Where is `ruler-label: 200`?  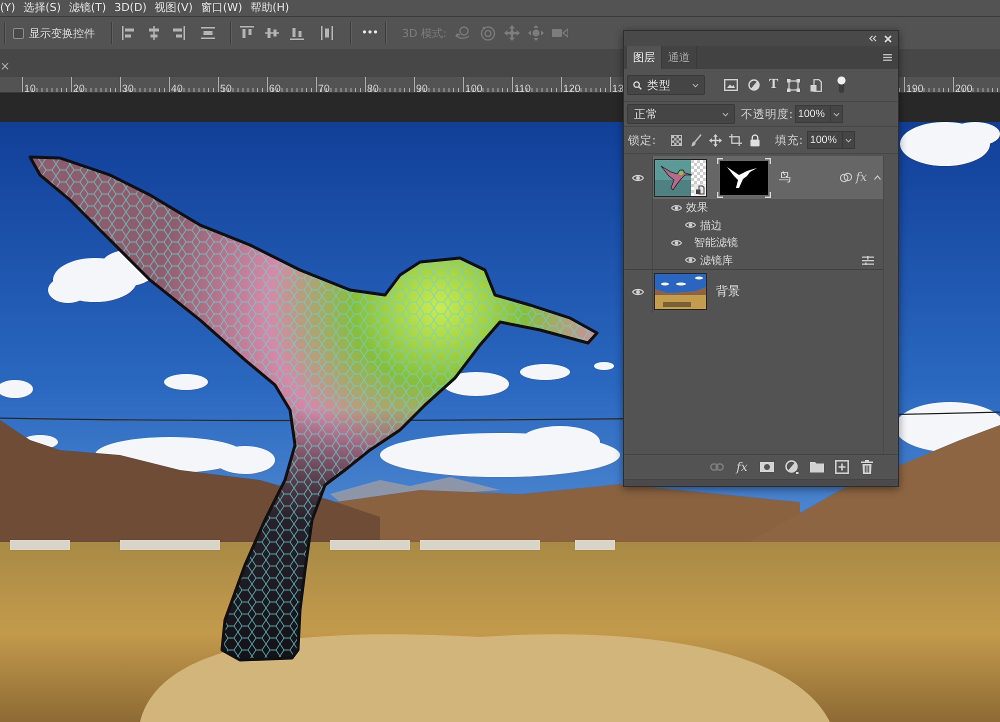
ruler-label: 200 is located at coordinates (964, 87).